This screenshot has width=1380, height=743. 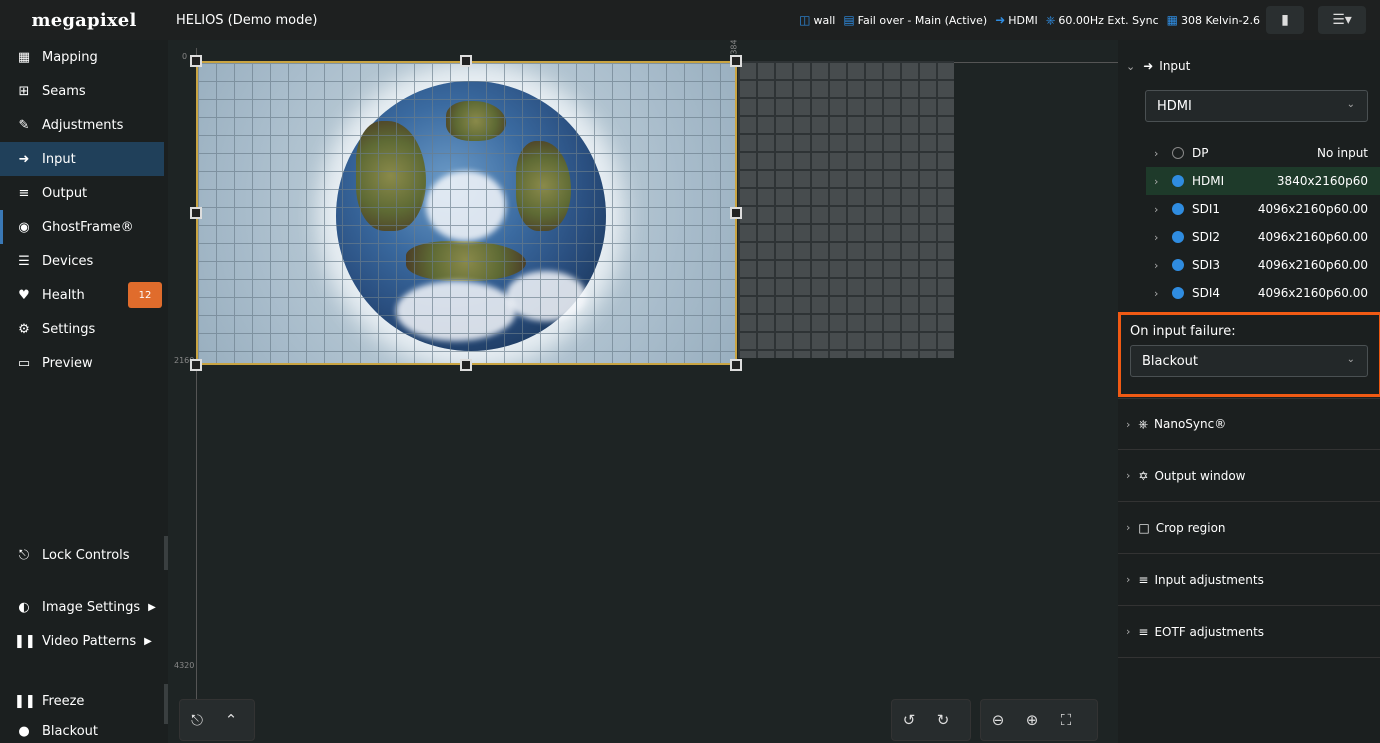 What do you see at coordinates (1050, 20) in the screenshot?
I see `pulse-icon: ⎈` at bounding box center [1050, 20].